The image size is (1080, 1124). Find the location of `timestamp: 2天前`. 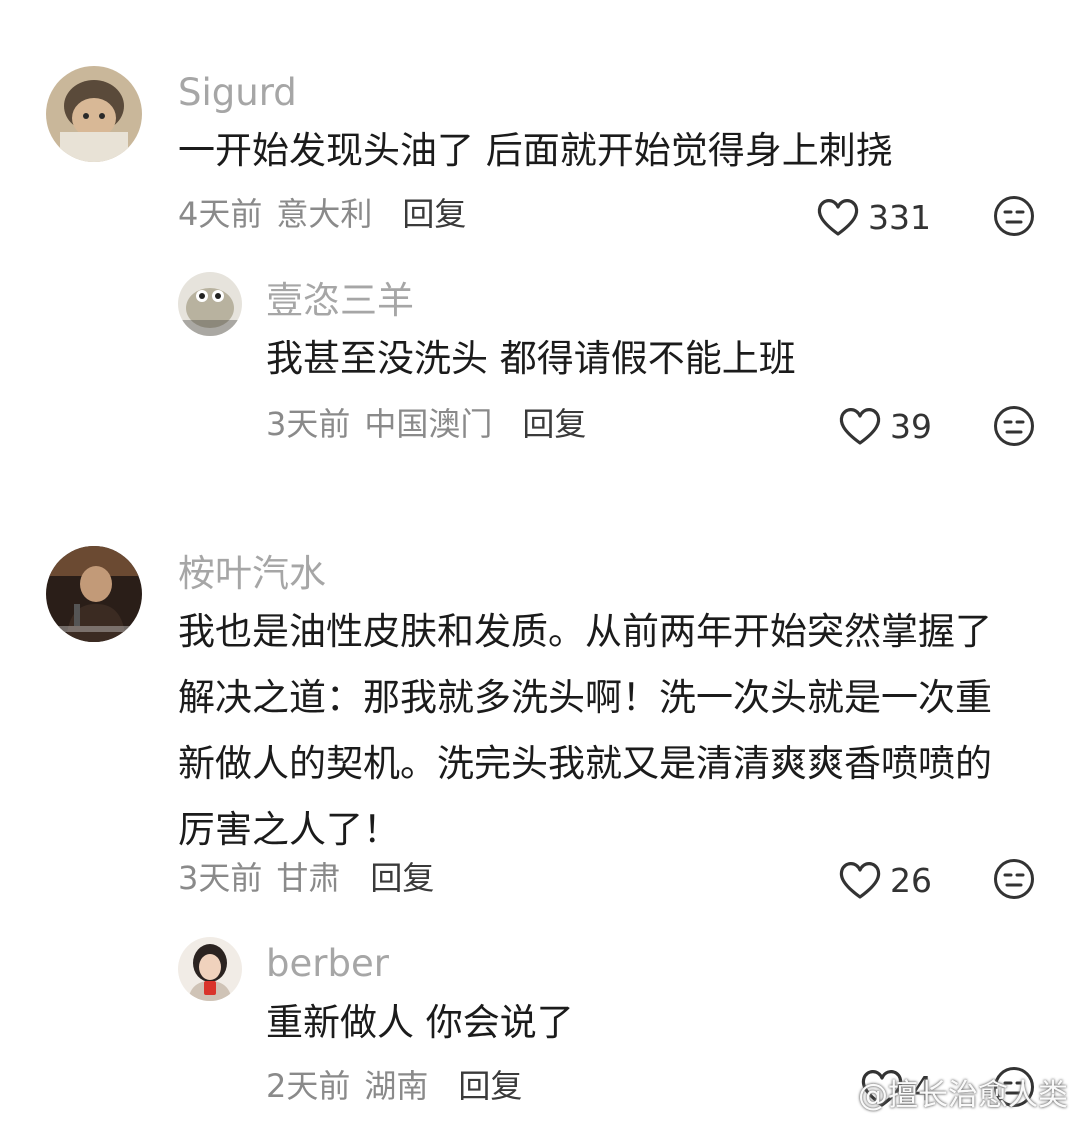

timestamp: 2天前 is located at coordinates (308, 1086).